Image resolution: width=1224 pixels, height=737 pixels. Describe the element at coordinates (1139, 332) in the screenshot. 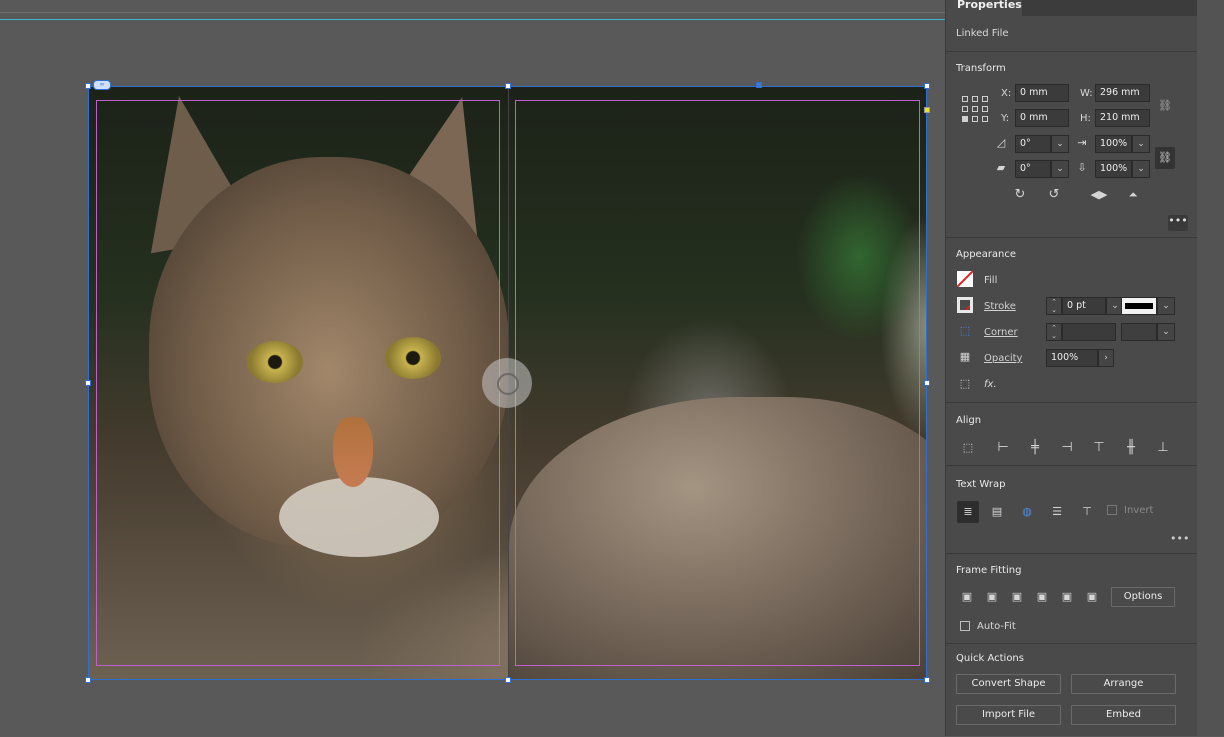

I see `corner-shape-select` at that location.